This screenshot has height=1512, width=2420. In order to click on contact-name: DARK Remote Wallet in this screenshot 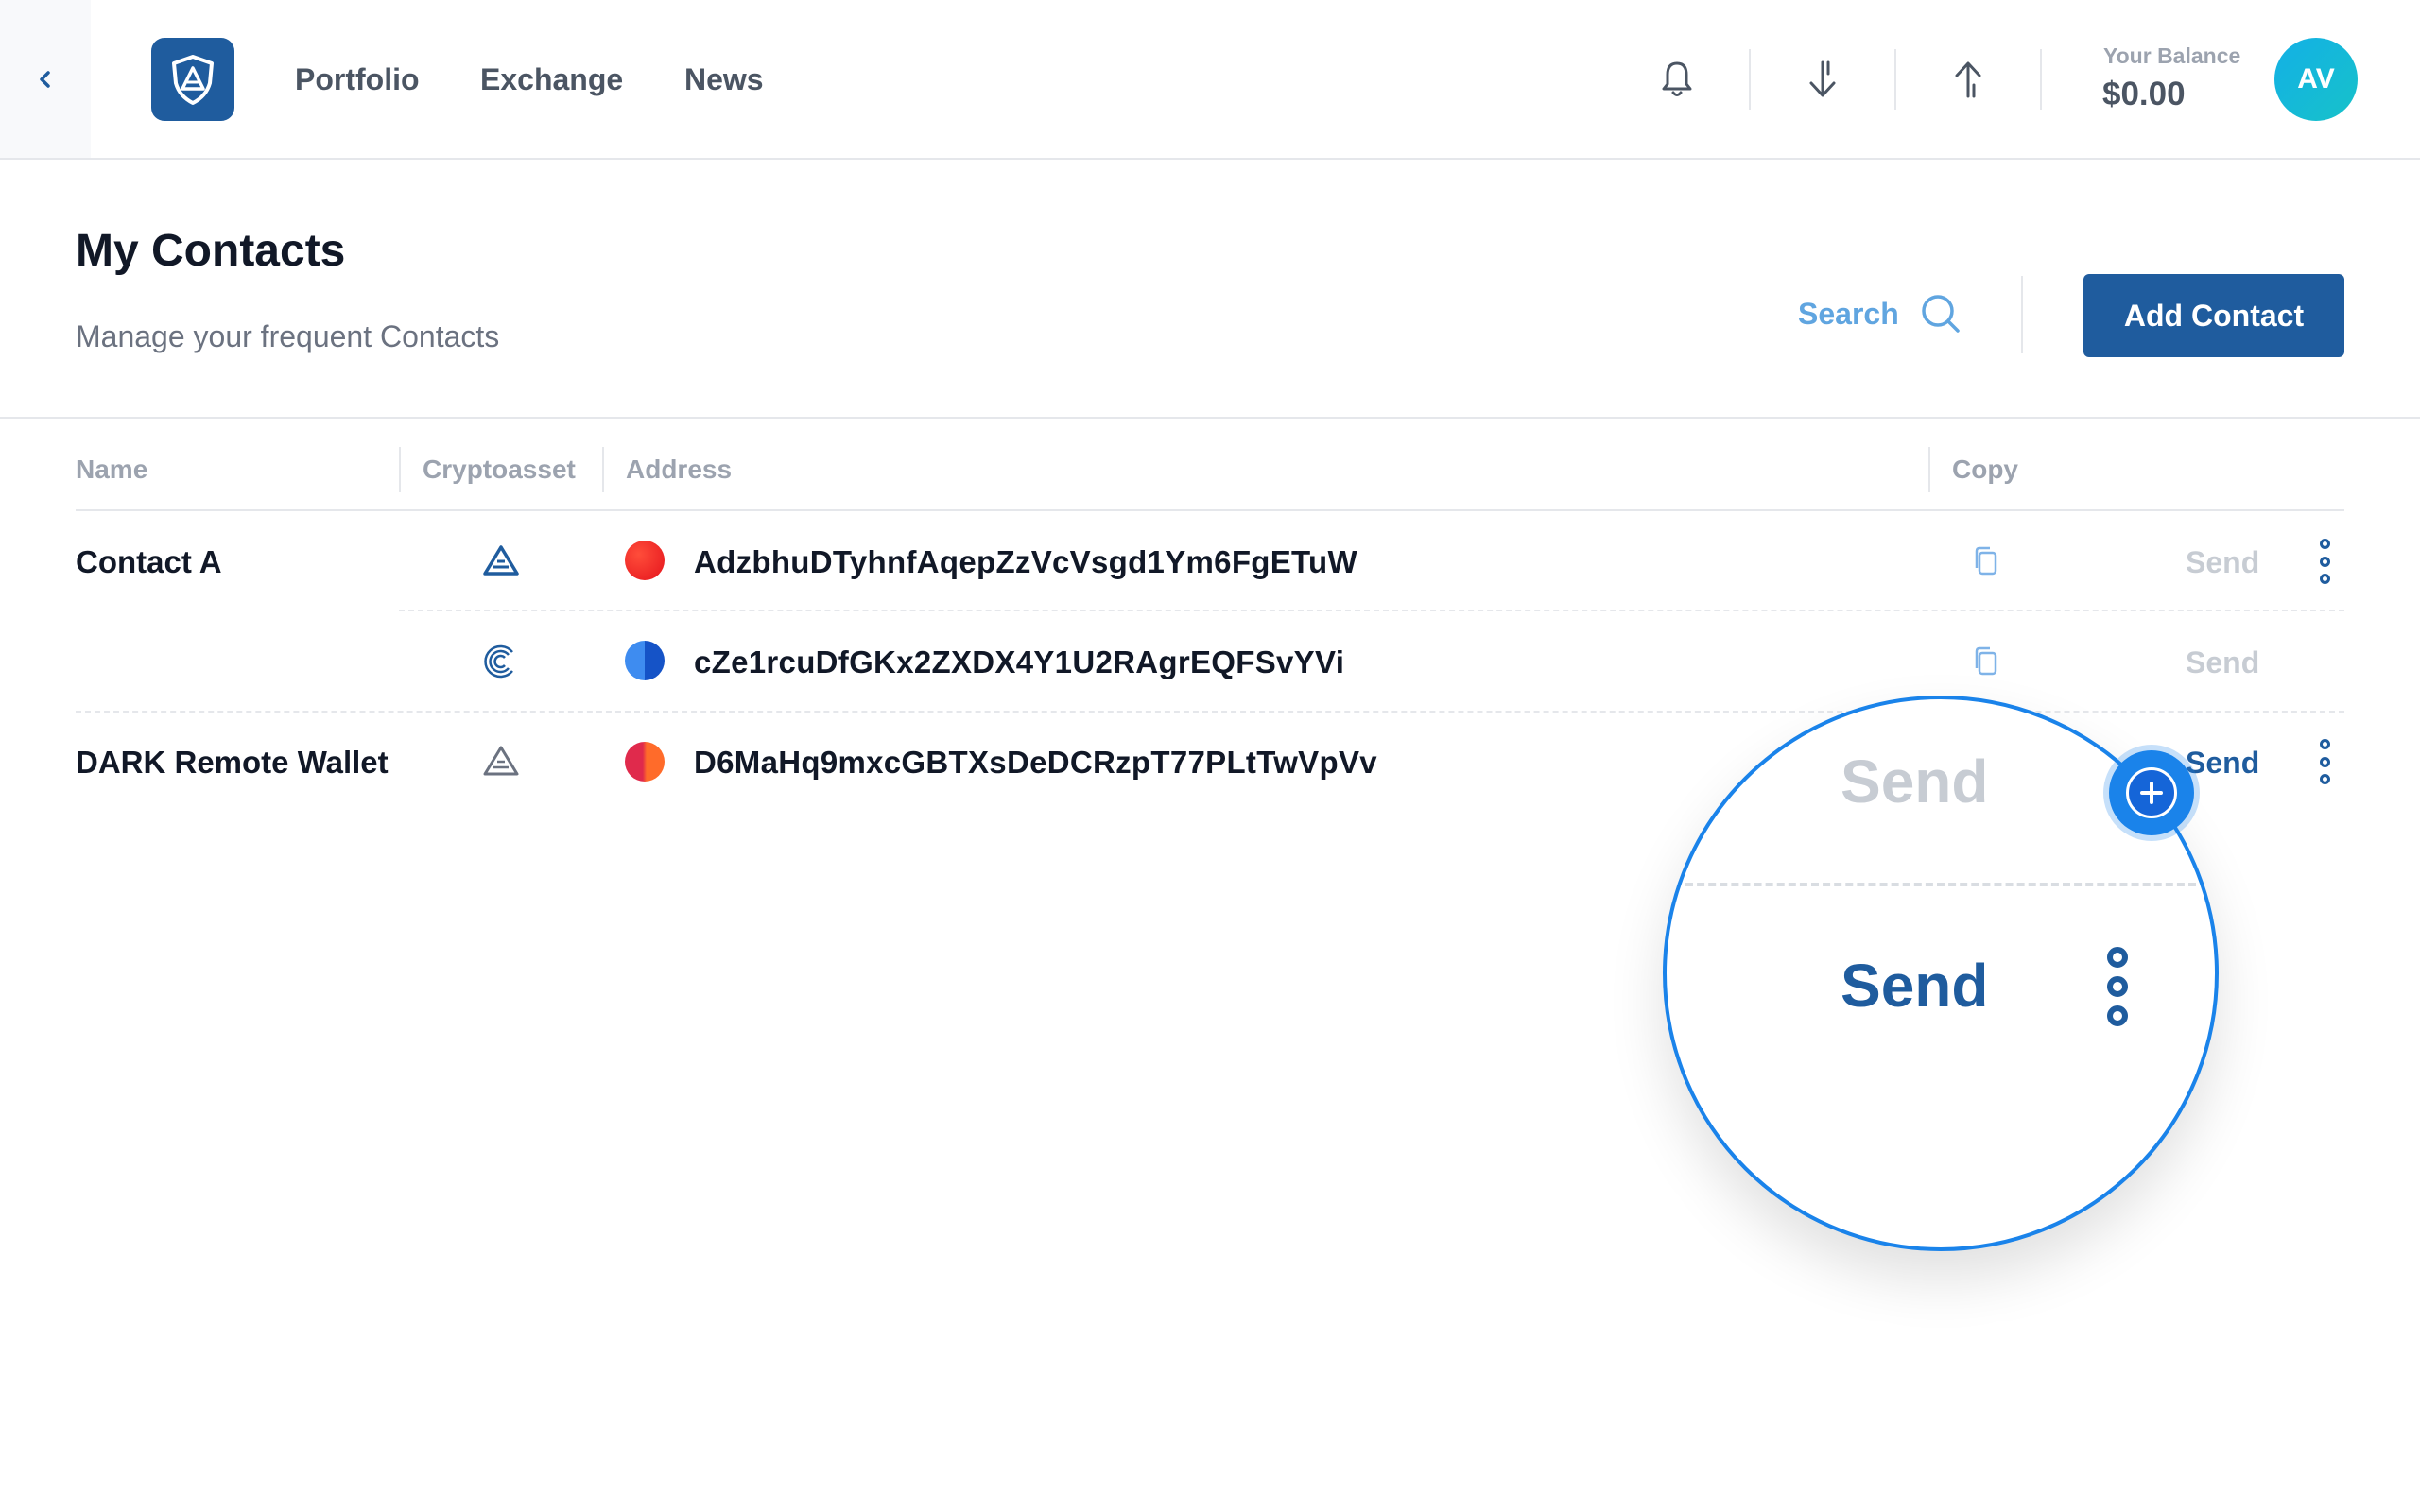, I will do `click(233, 762)`.